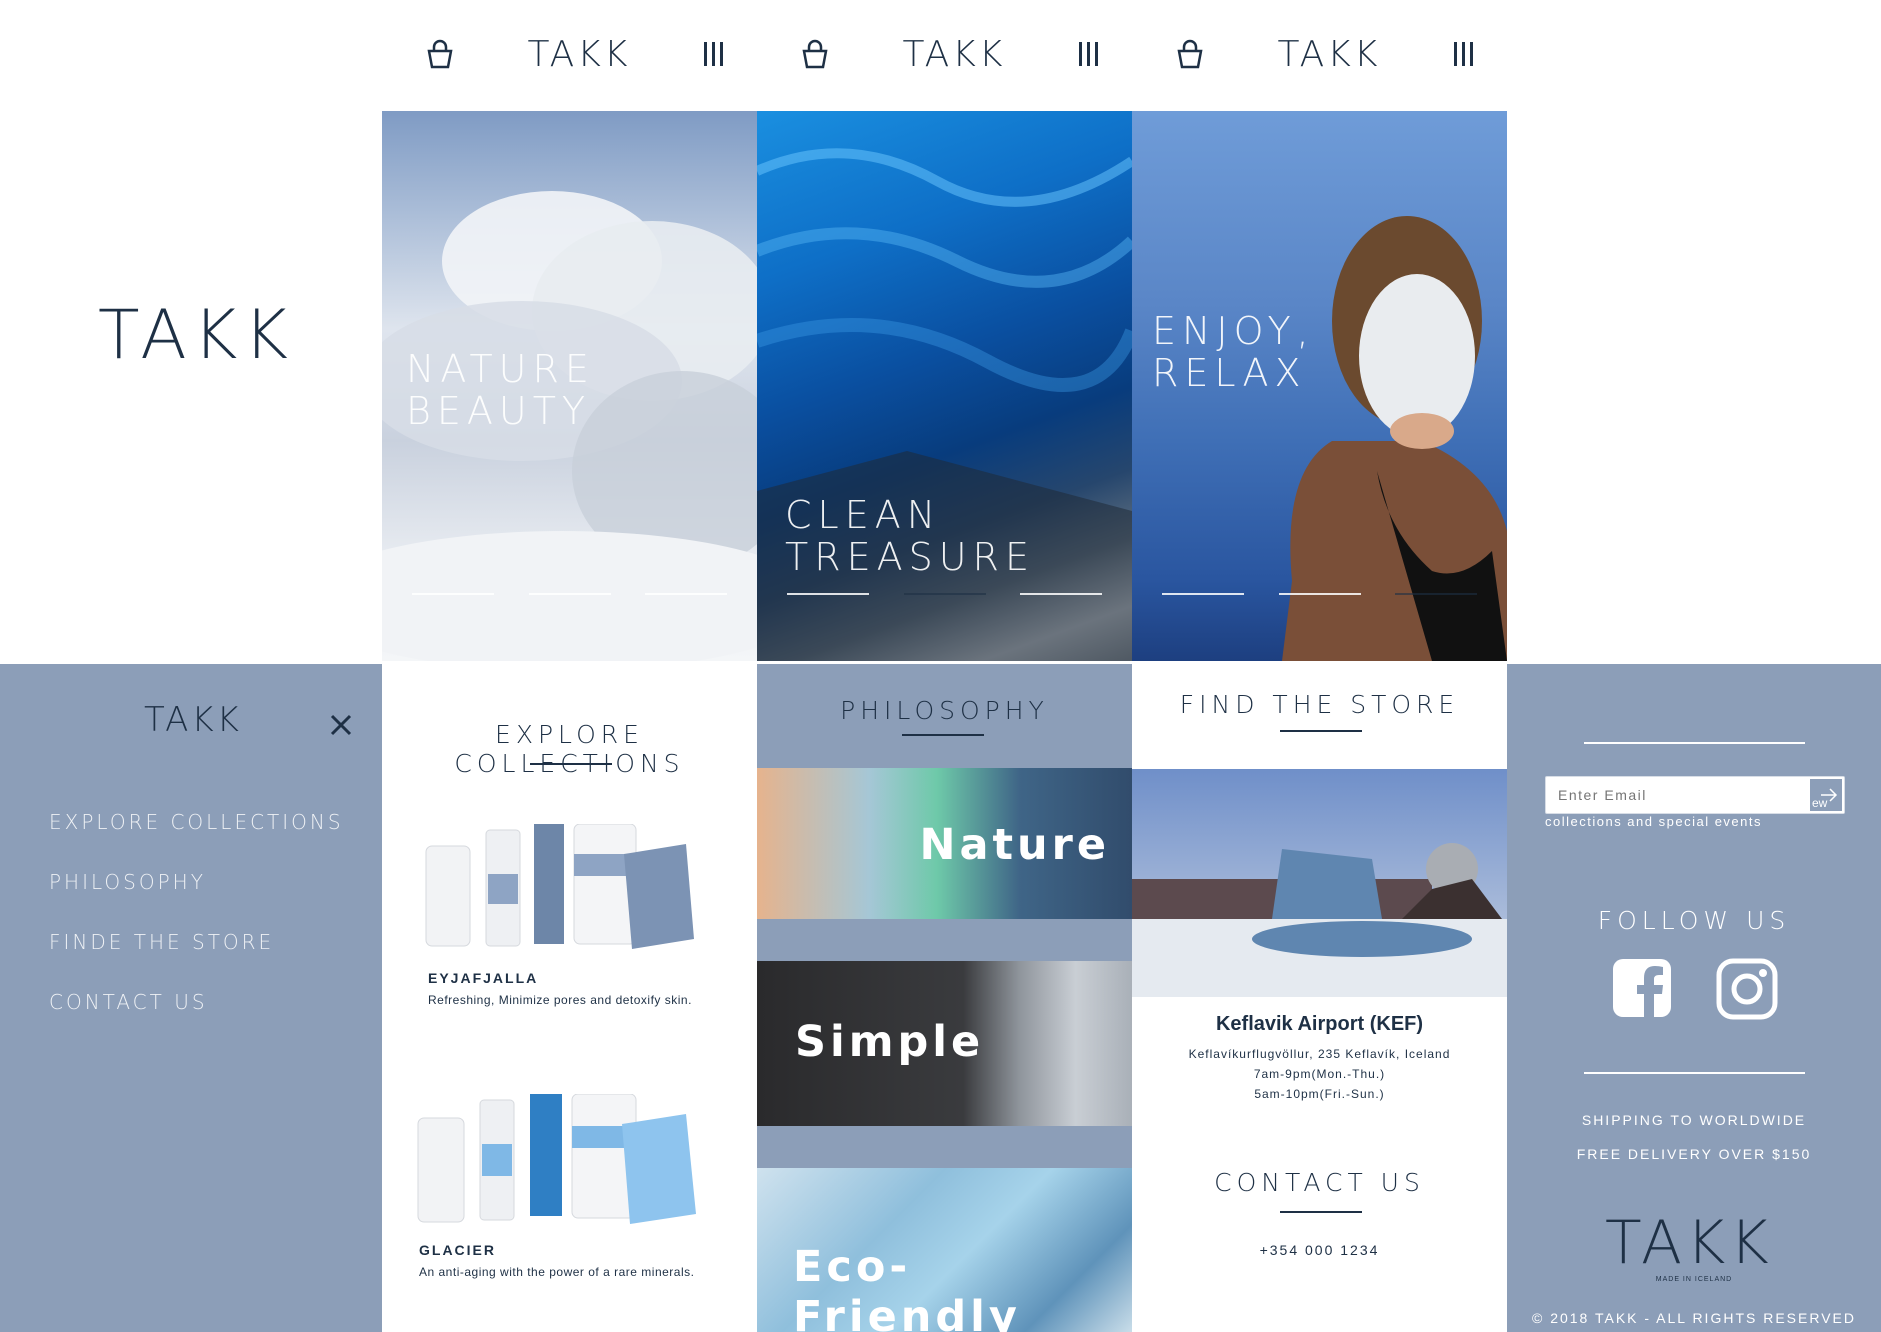 The width and height of the screenshot is (1881, 1332). Describe the element at coordinates (1694, 1154) in the screenshot. I see `delivery-text: FREE DELIVERY OVER $150` at that location.